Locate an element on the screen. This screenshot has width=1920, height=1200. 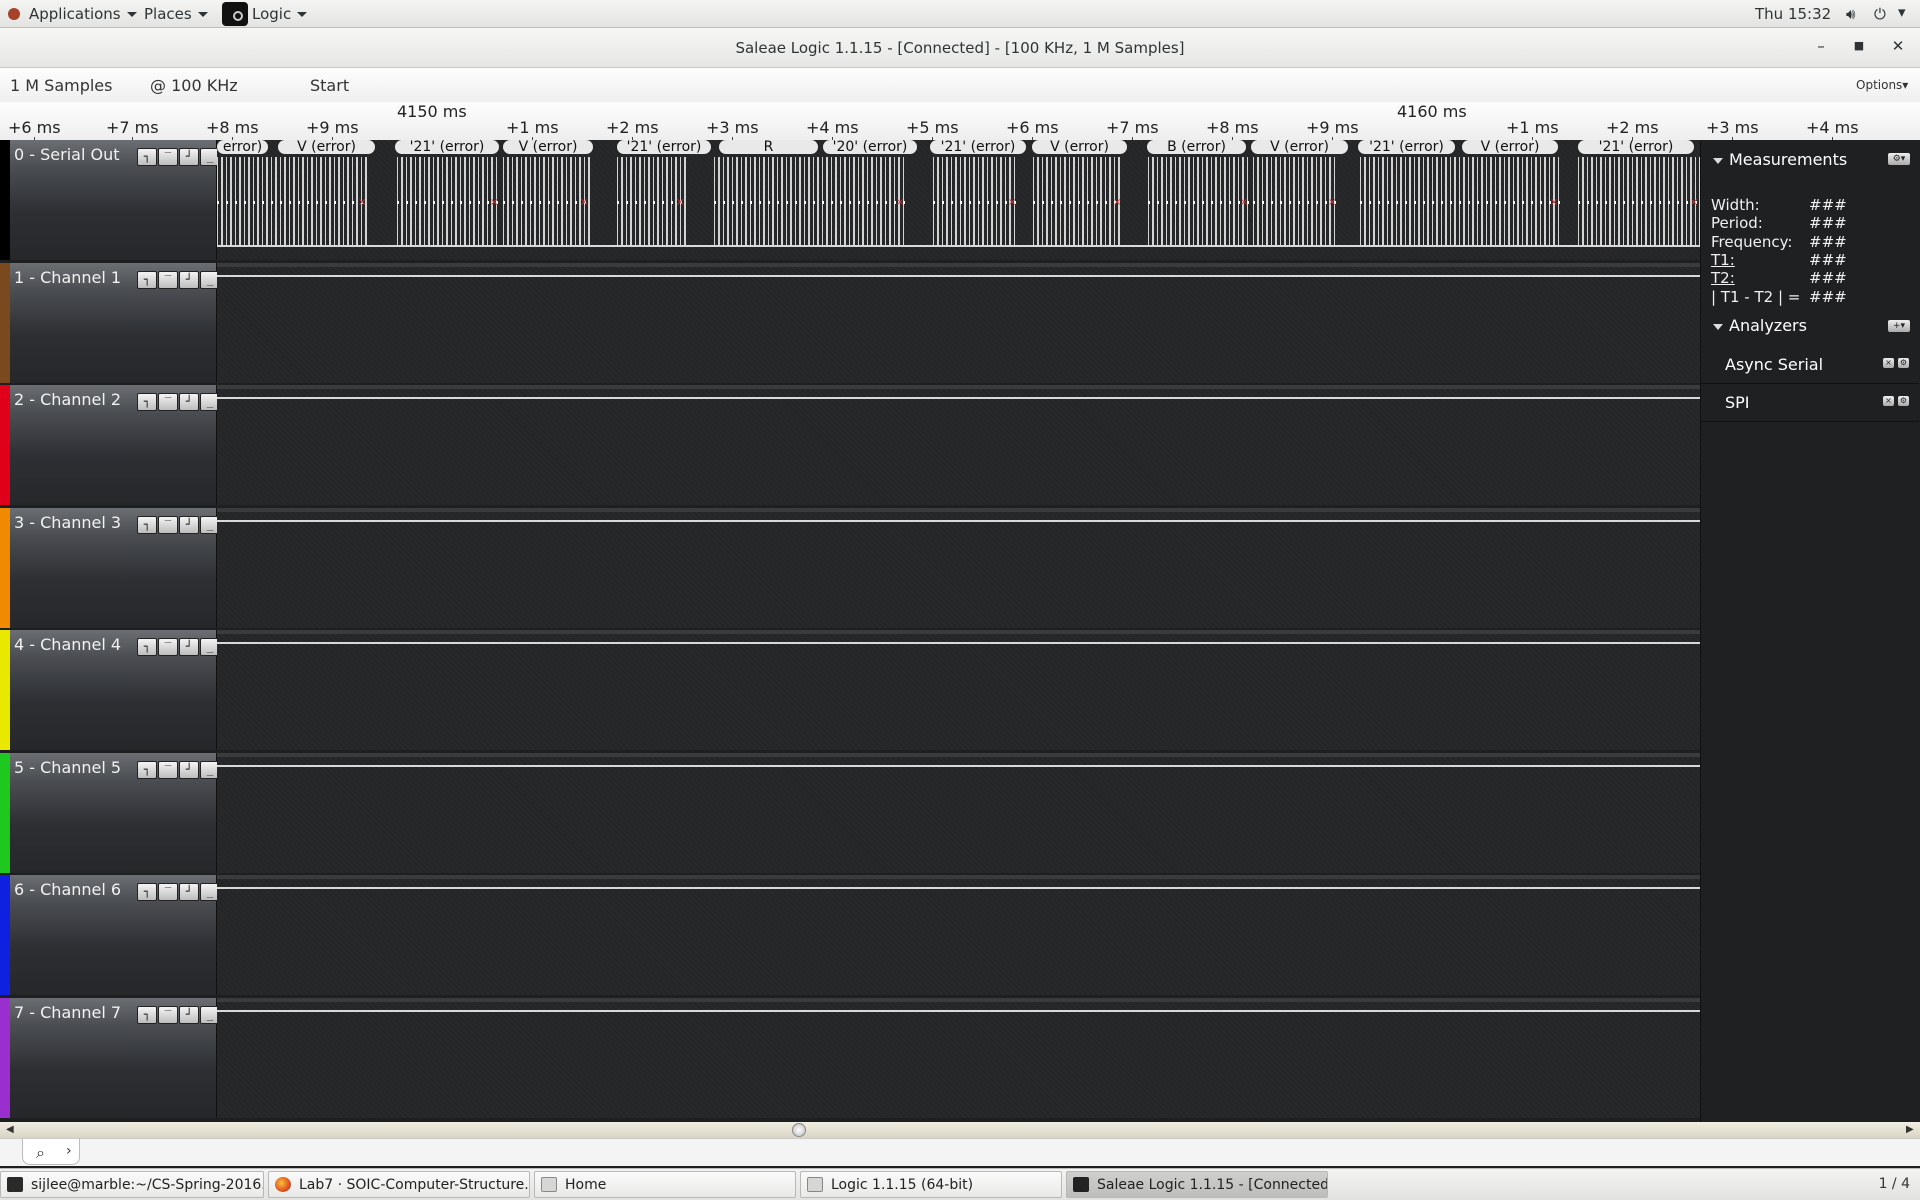
channel-name: 7 - Channel 7 is located at coordinates (67, 1012).